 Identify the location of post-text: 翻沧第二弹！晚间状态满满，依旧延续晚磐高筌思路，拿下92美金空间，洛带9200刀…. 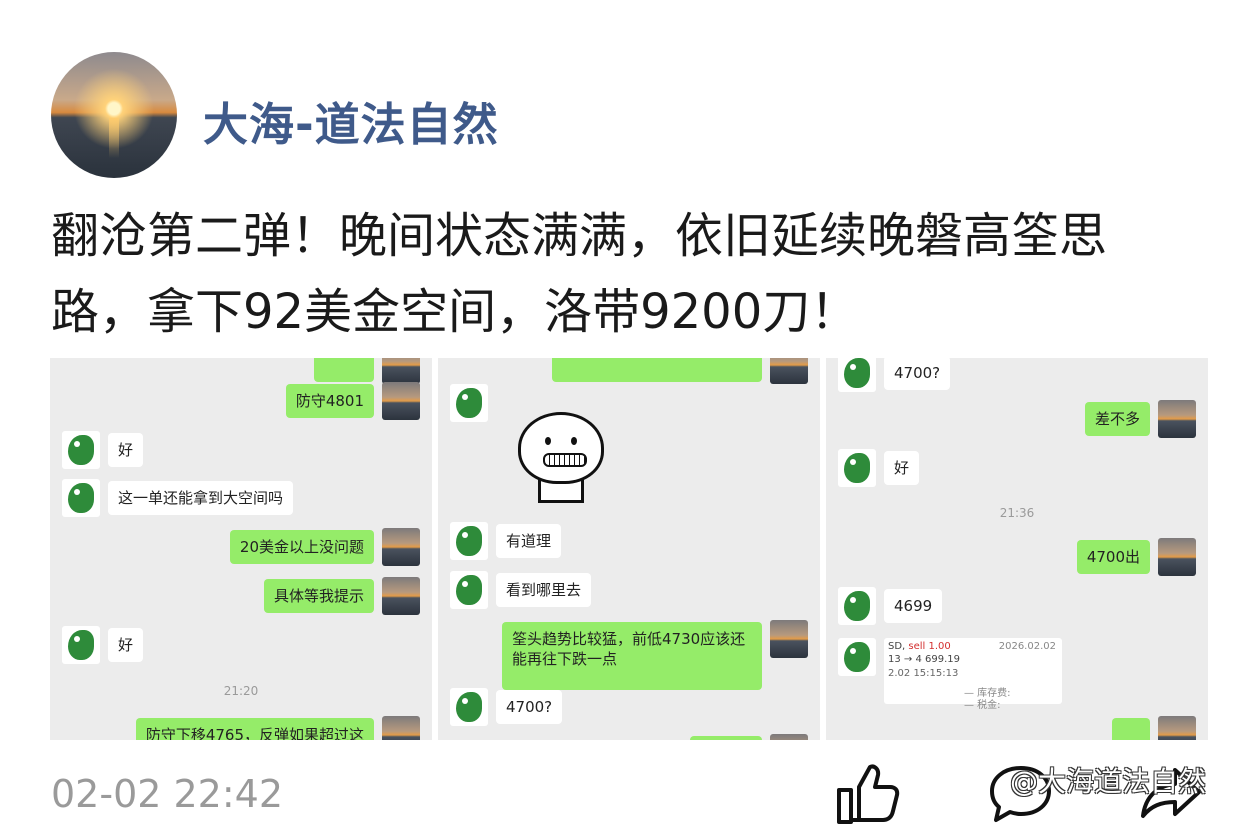
(579, 274).